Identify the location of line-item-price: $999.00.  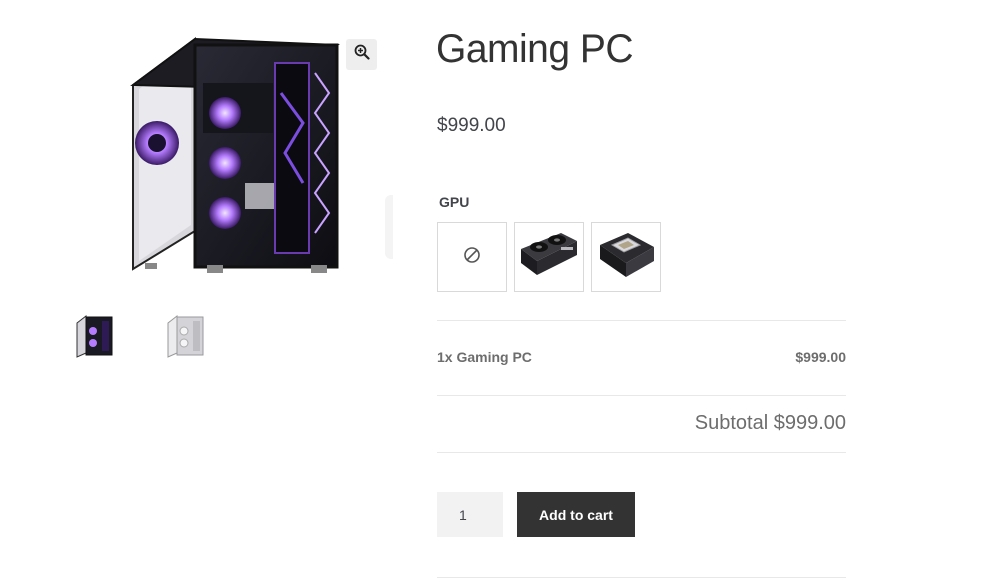
(820, 357).